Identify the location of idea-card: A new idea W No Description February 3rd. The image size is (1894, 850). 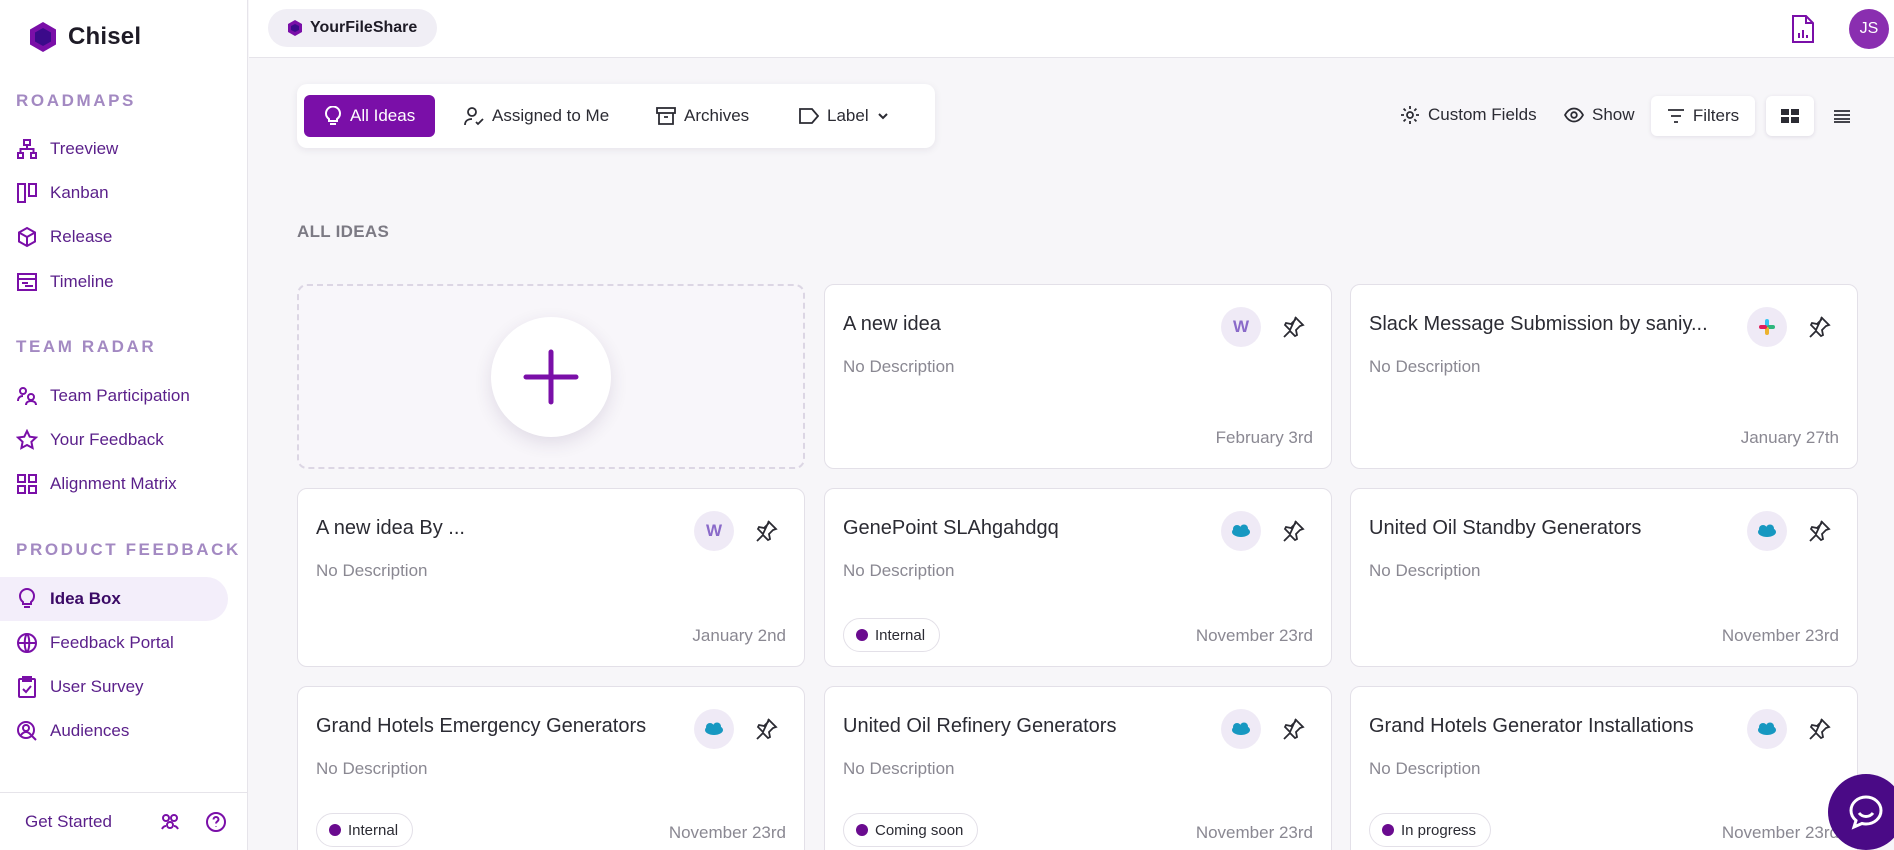
(1078, 376).